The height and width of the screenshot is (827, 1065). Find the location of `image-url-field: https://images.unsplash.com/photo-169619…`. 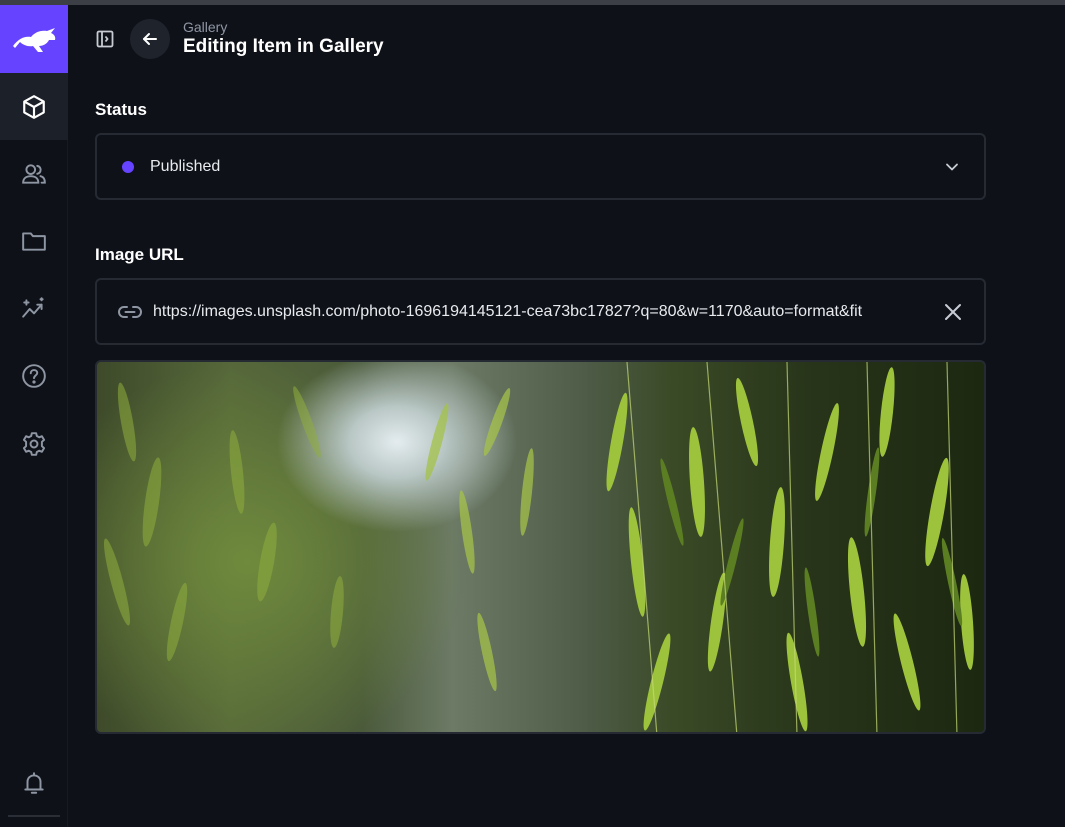

image-url-field: https://images.unsplash.com/photo-169619… is located at coordinates (540, 311).